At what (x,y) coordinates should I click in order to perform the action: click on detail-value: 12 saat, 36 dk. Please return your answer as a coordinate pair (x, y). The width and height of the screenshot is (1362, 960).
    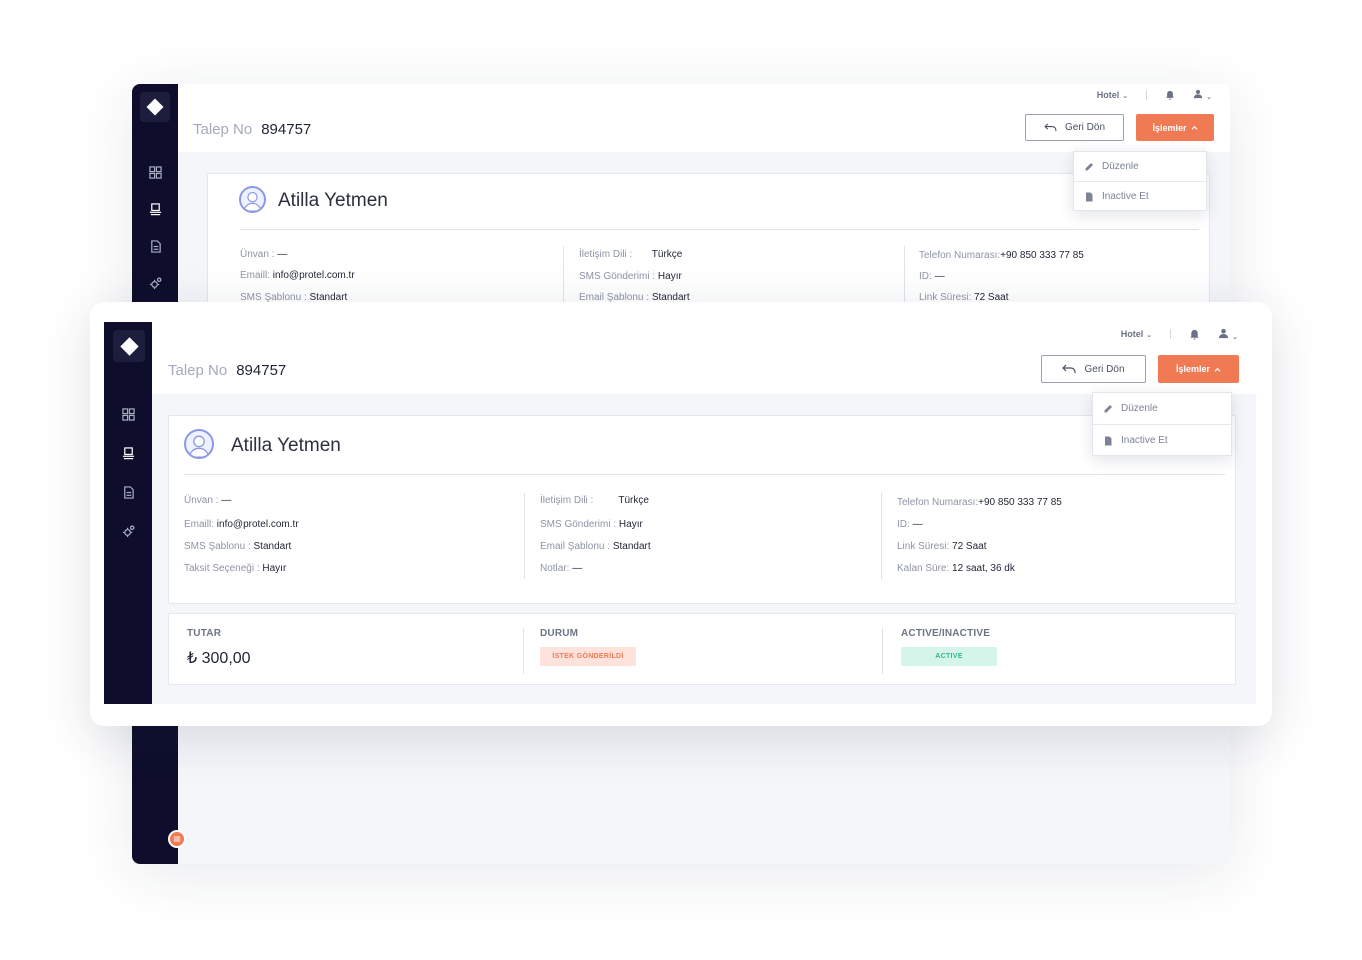
    Looking at the image, I should click on (983, 568).